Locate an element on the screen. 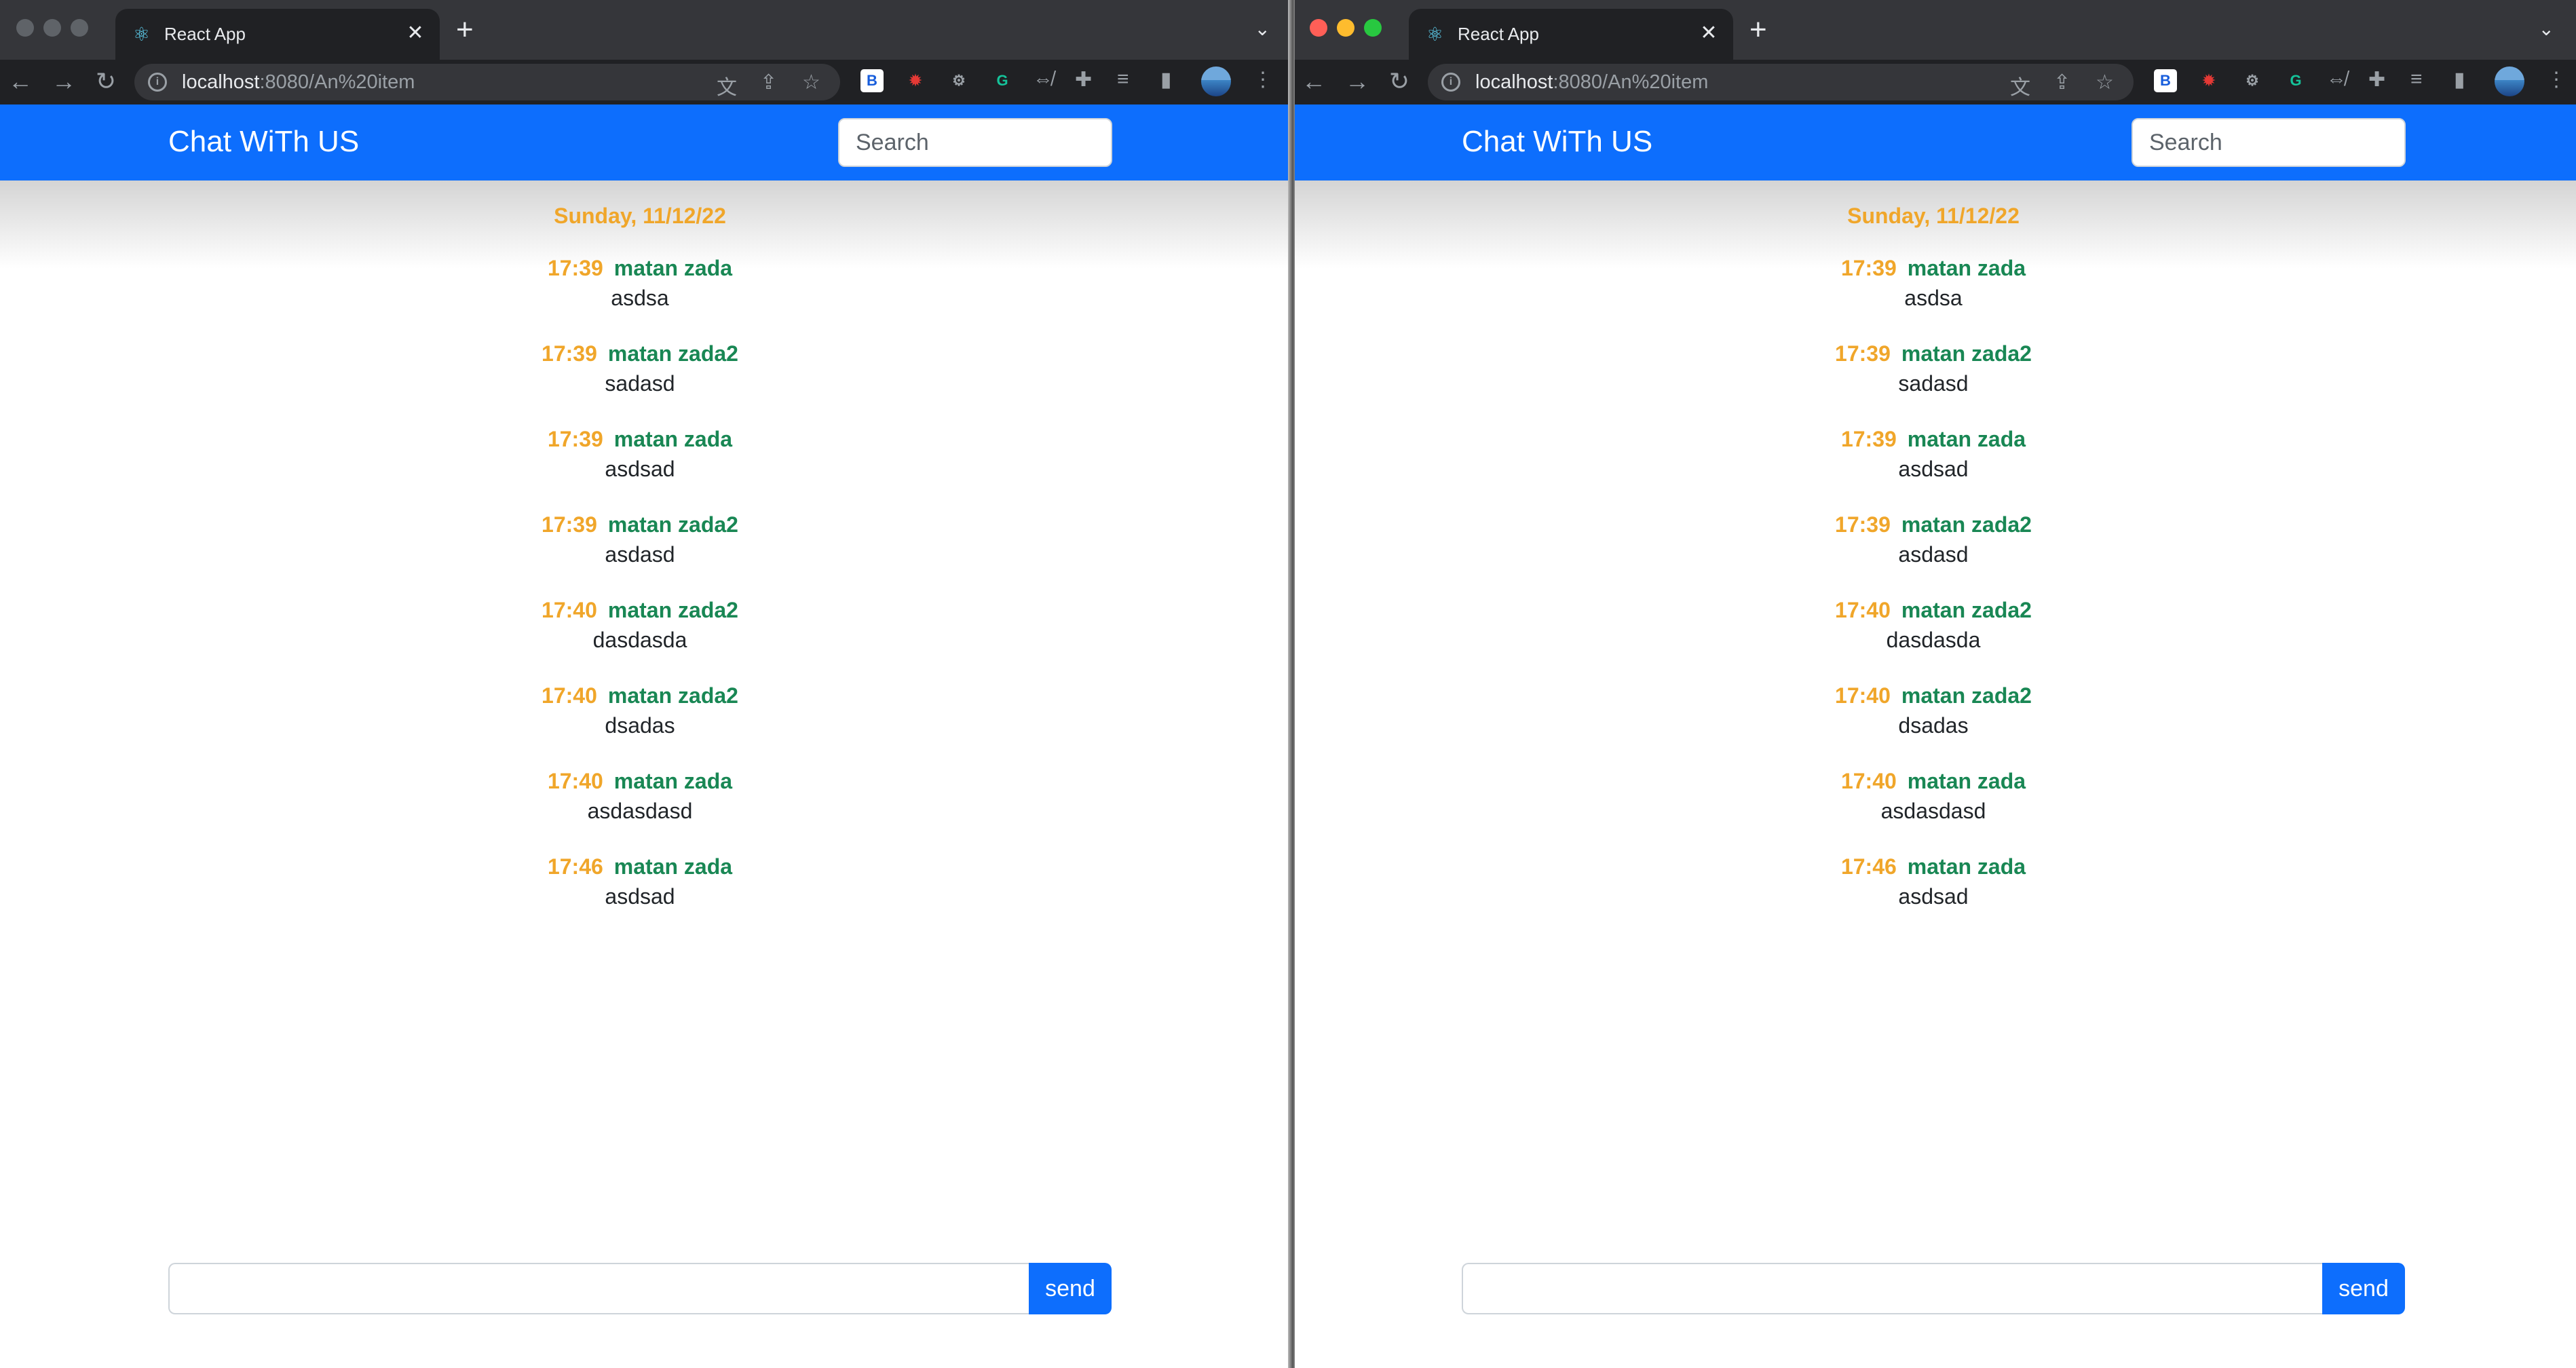 The image size is (2576, 1368). message-header: 17:40 matan zada2 is located at coordinates (640, 695).